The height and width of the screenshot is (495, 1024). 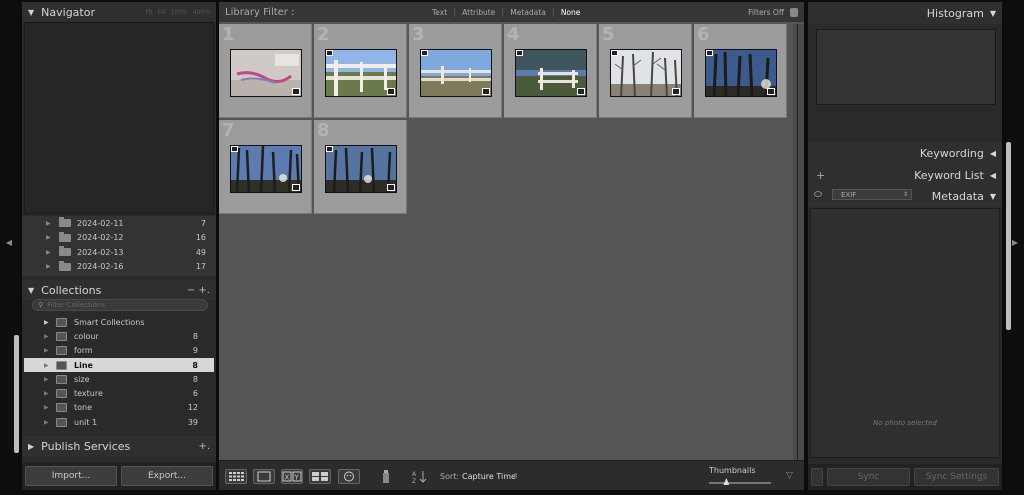 What do you see at coordinates (119, 379) in the screenshot?
I see `collection-row: ▶ size 8` at bounding box center [119, 379].